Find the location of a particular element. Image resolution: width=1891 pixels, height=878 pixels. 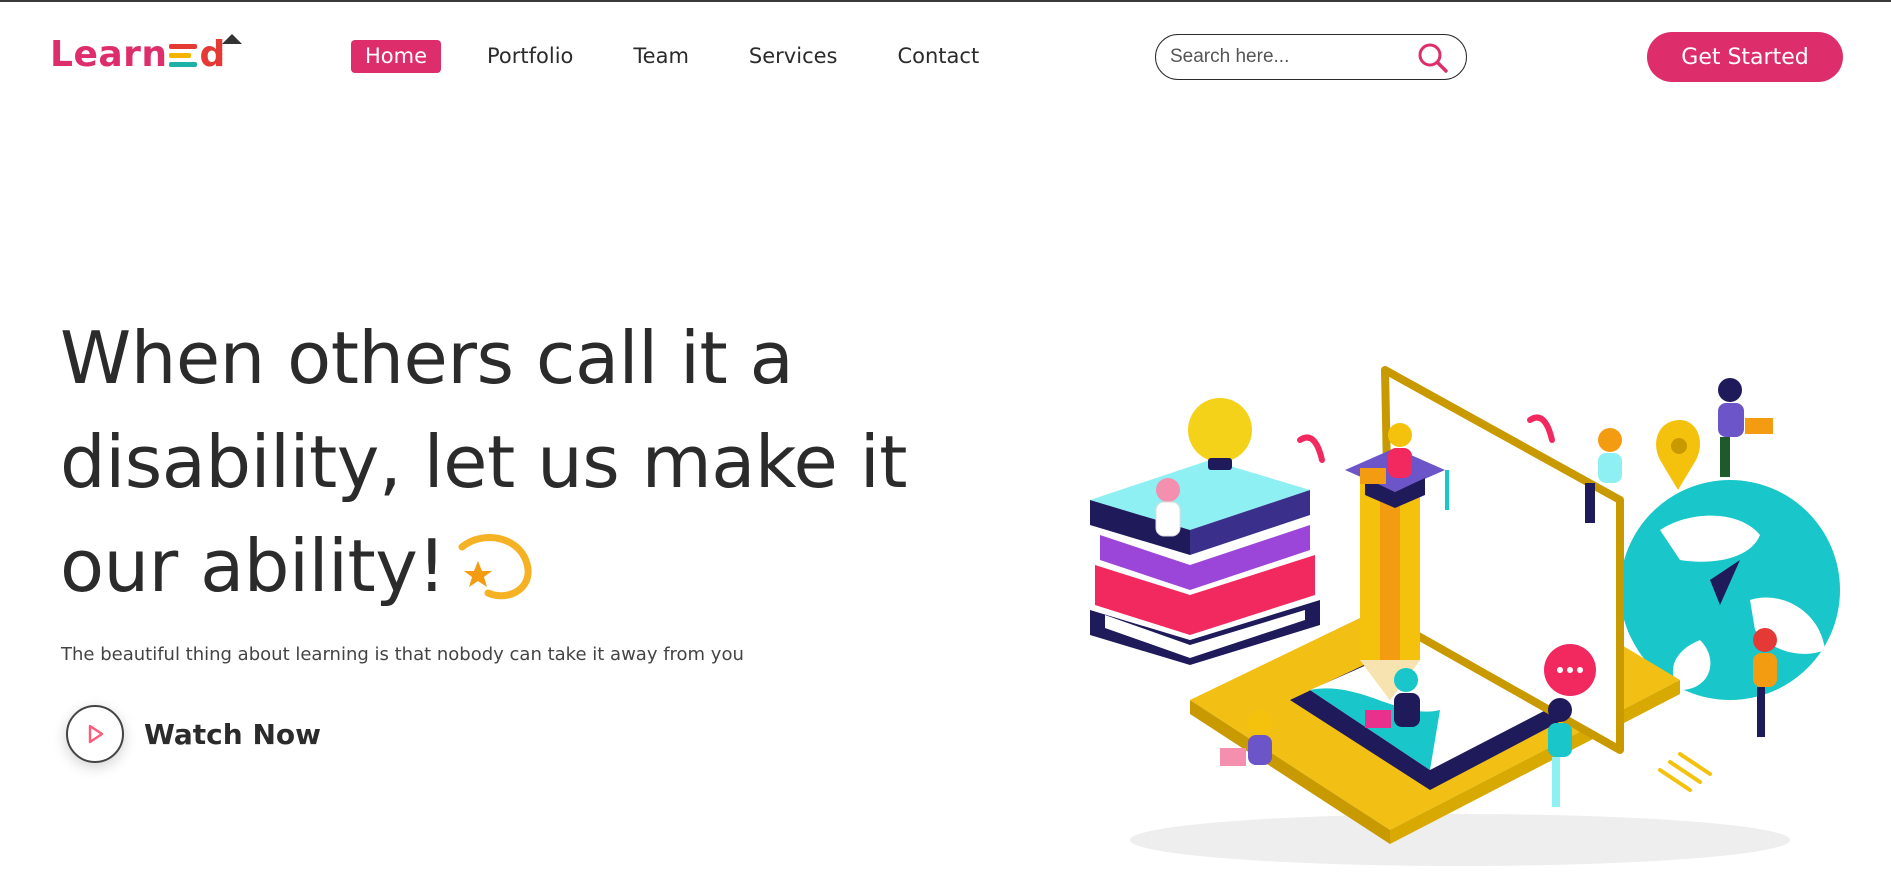

play-button is located at coordinates (95, 734).